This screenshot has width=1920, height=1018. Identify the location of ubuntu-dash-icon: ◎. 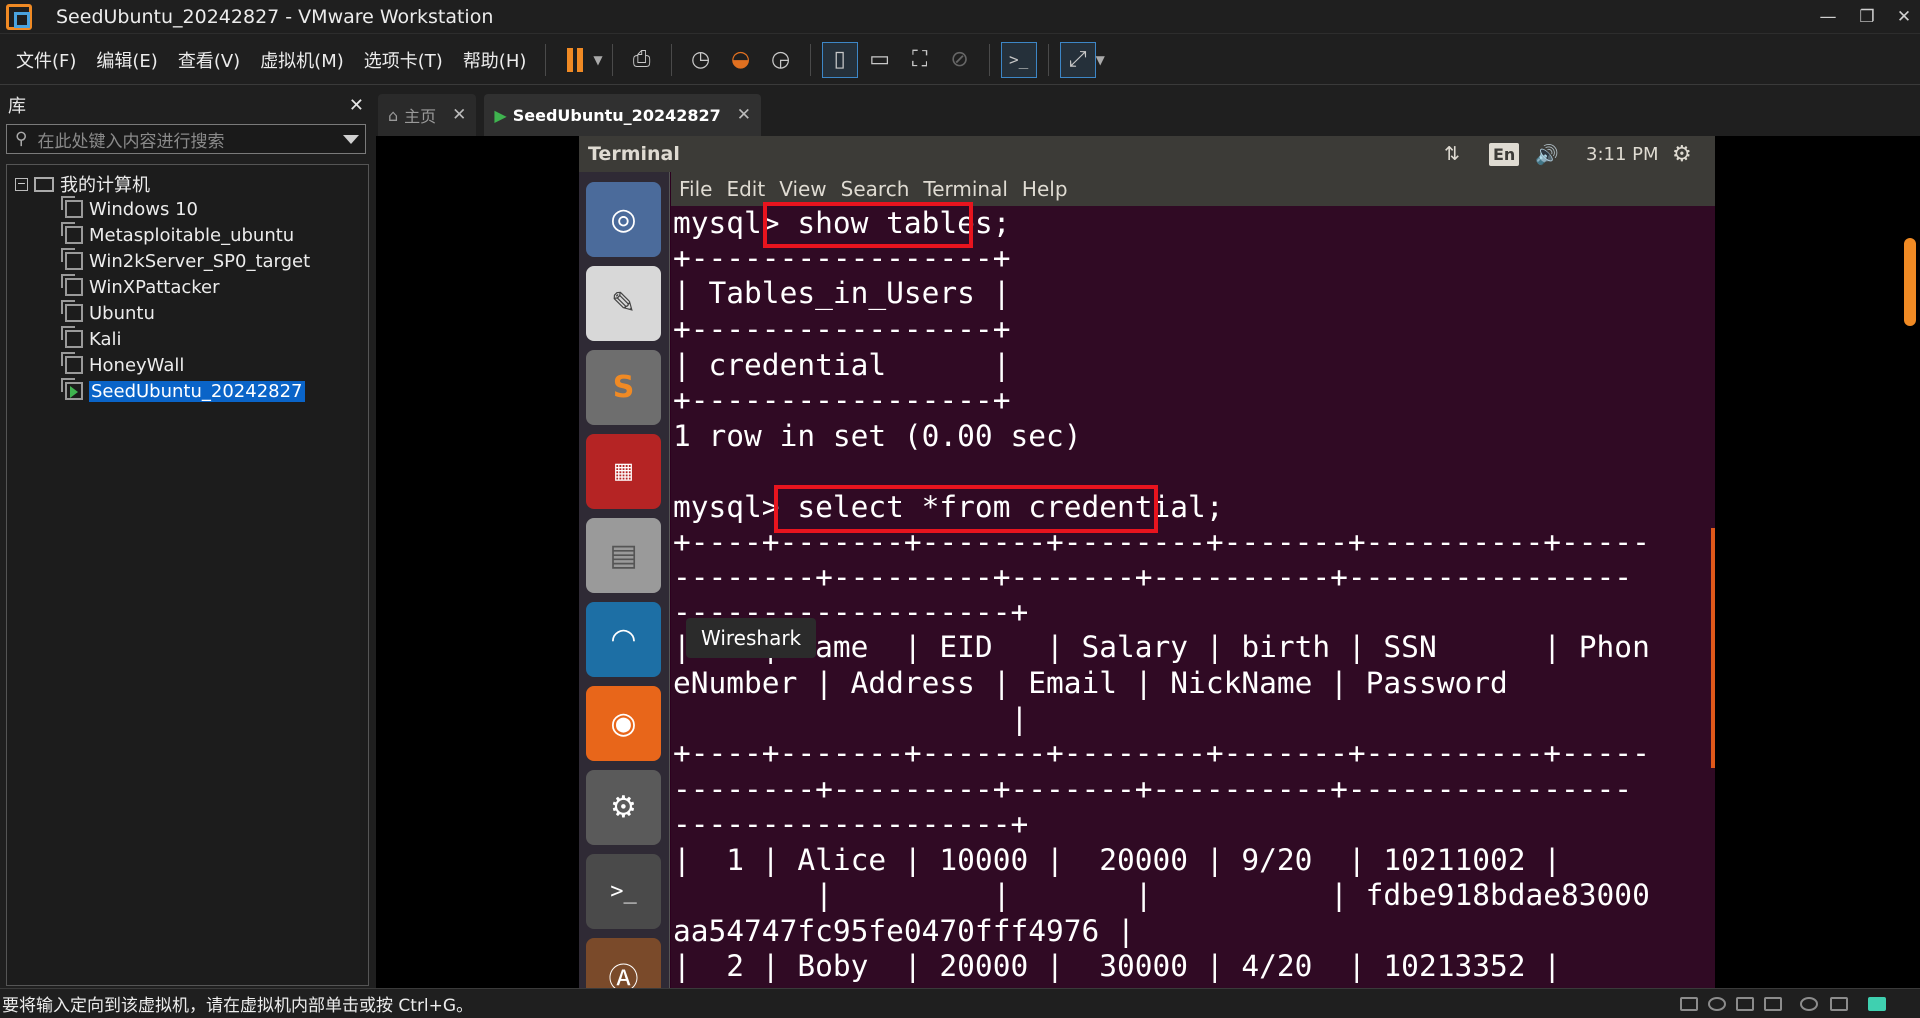
(623, 219).